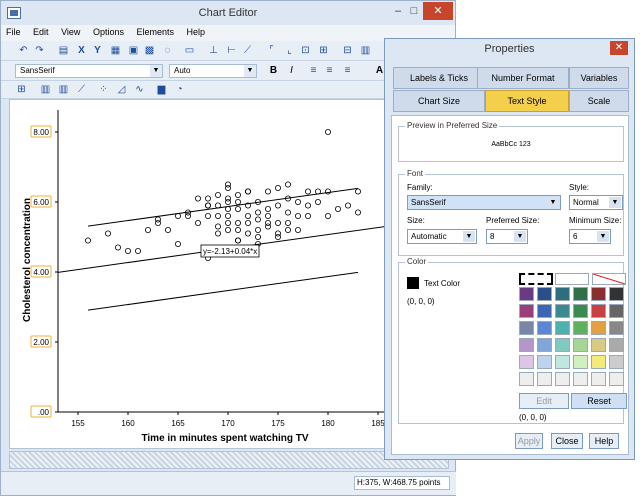  Describe the element at coordinates (365, 50) in the screenshot. I see `grid-icon: ▥` at that location.